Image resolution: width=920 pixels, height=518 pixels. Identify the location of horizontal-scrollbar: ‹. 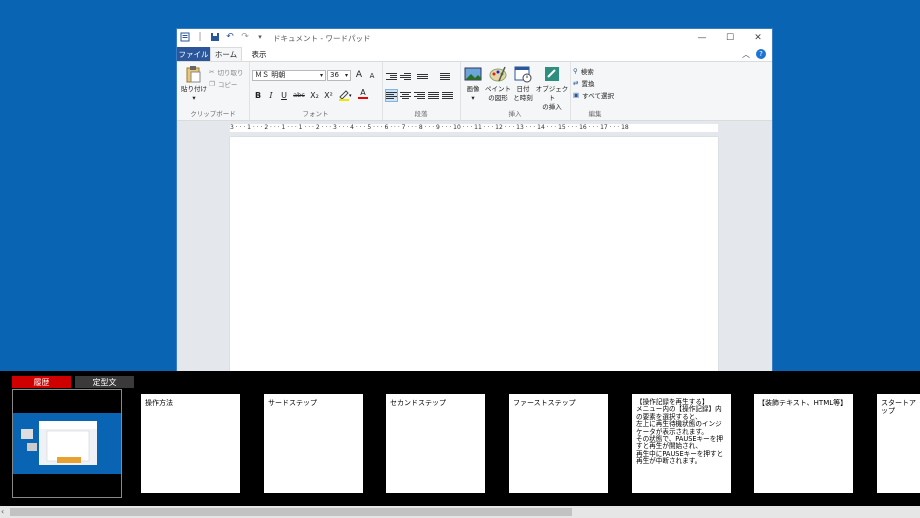
(460, 512).